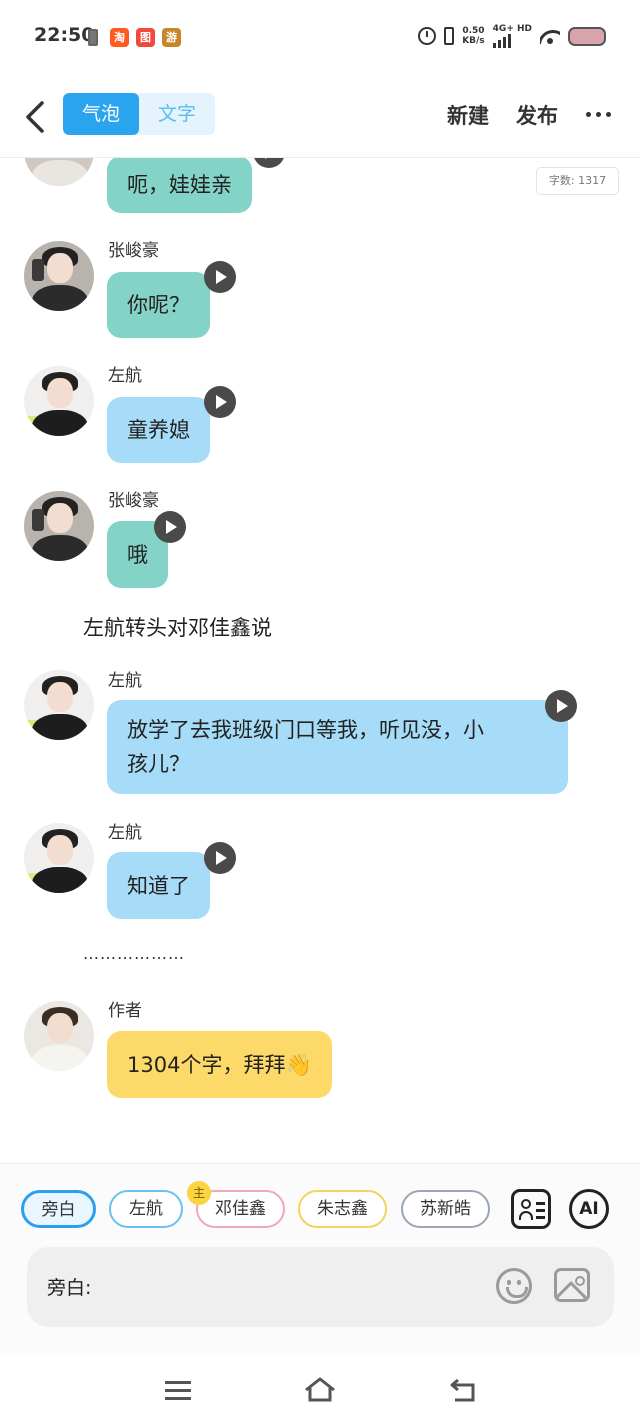  I want to click on character-chip-narrator: 旁白, so click(58, 1209).